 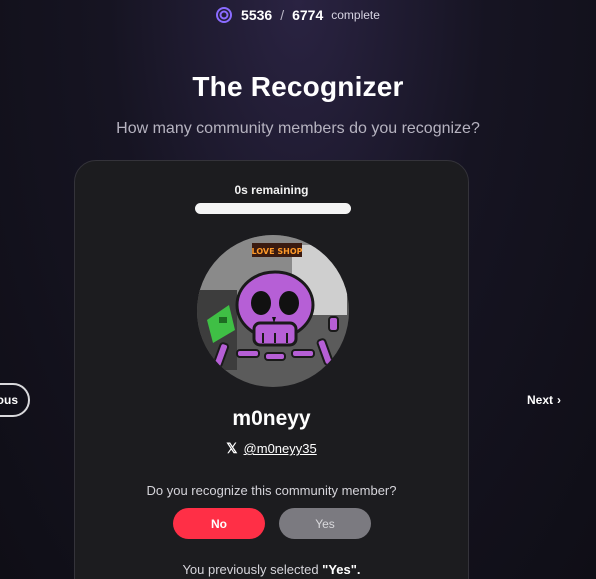 I want to click on recognize-question: Do you recognize this community member?, so click(x=271, y=490).